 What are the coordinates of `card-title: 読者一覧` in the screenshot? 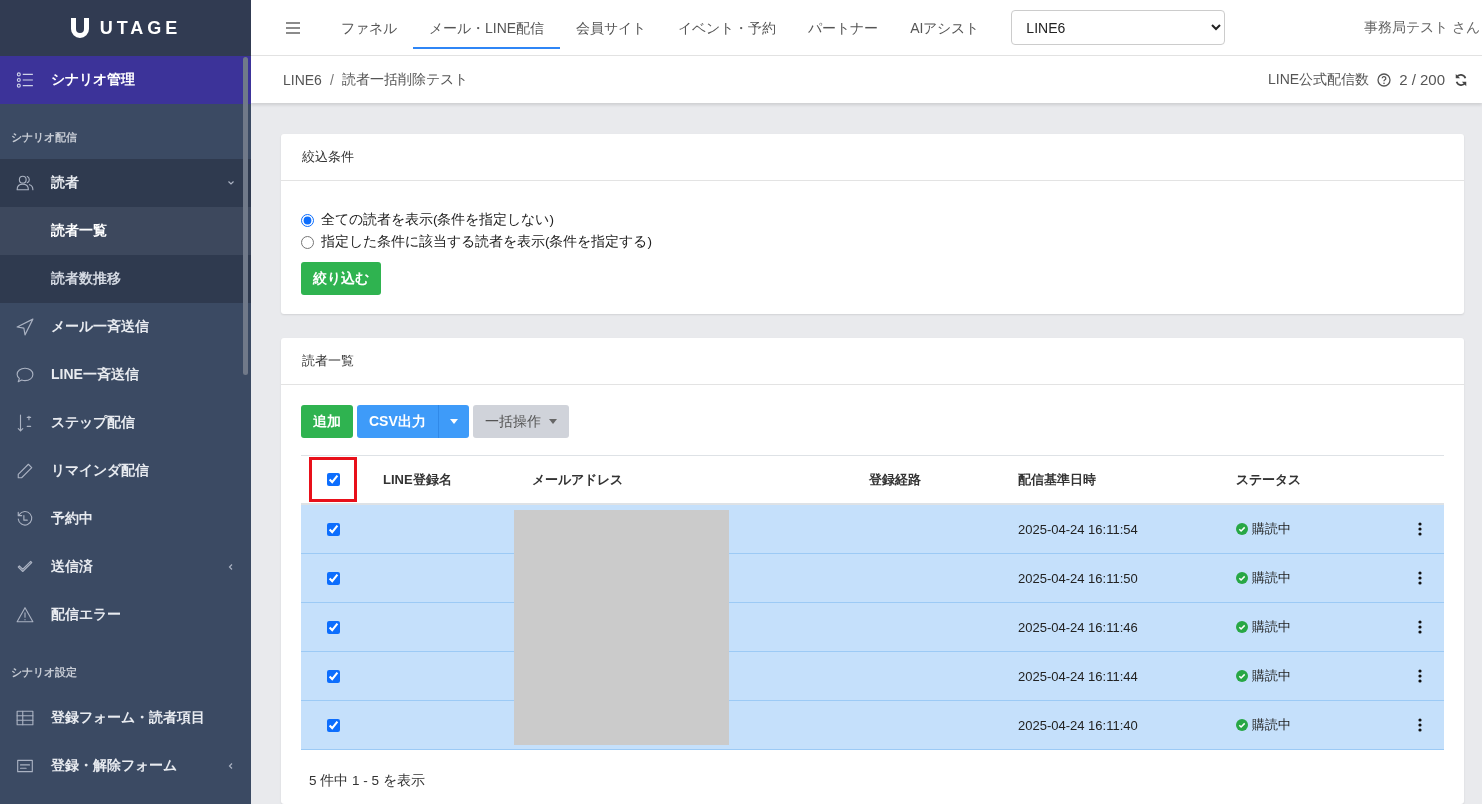 It's located at (872, 361).